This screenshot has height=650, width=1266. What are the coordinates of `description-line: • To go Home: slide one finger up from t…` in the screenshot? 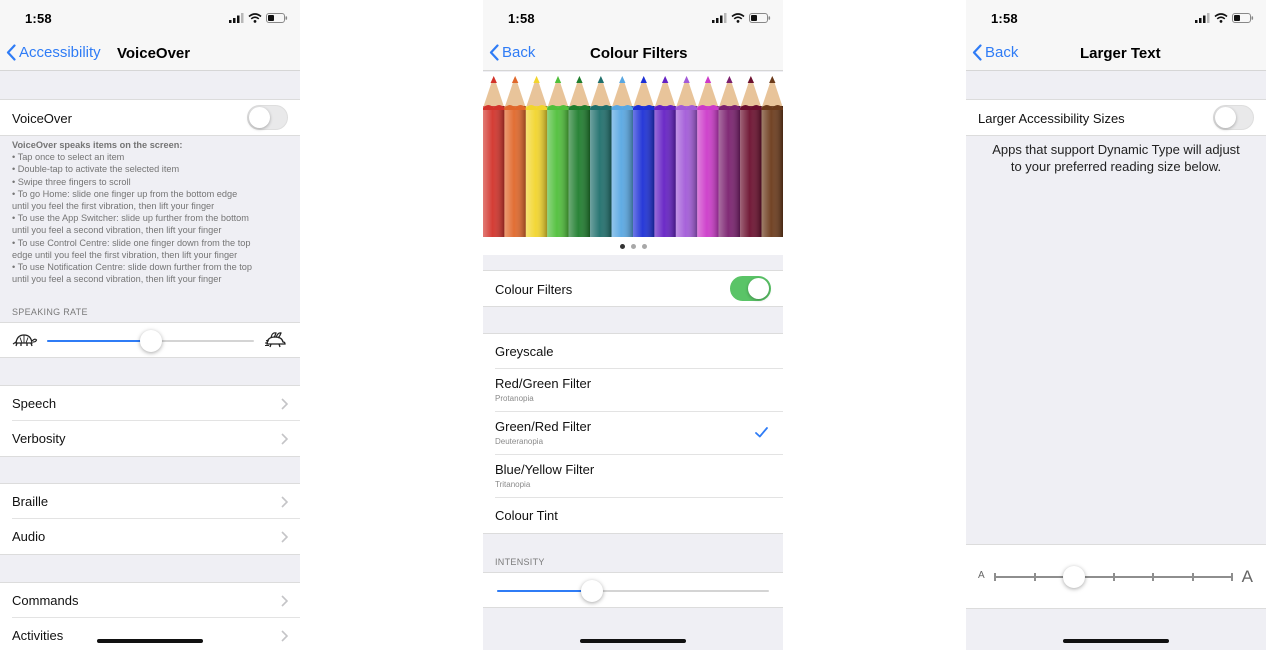 It's located at (125, 193).